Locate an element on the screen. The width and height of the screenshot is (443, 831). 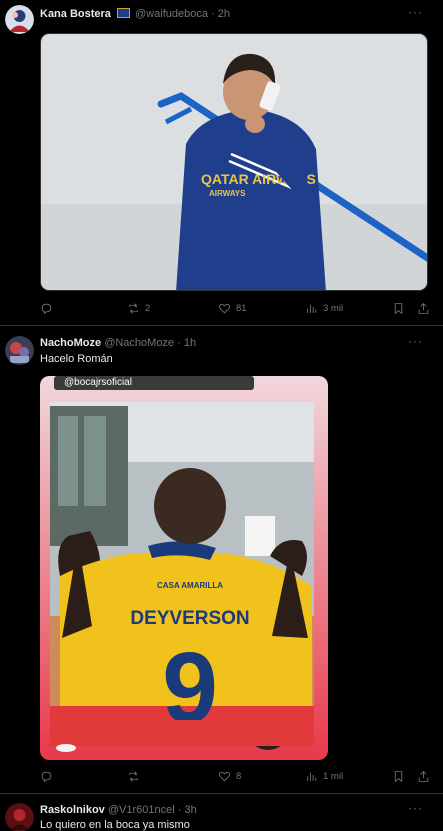
repost-button: 2 is located at coordinates (138, 308).